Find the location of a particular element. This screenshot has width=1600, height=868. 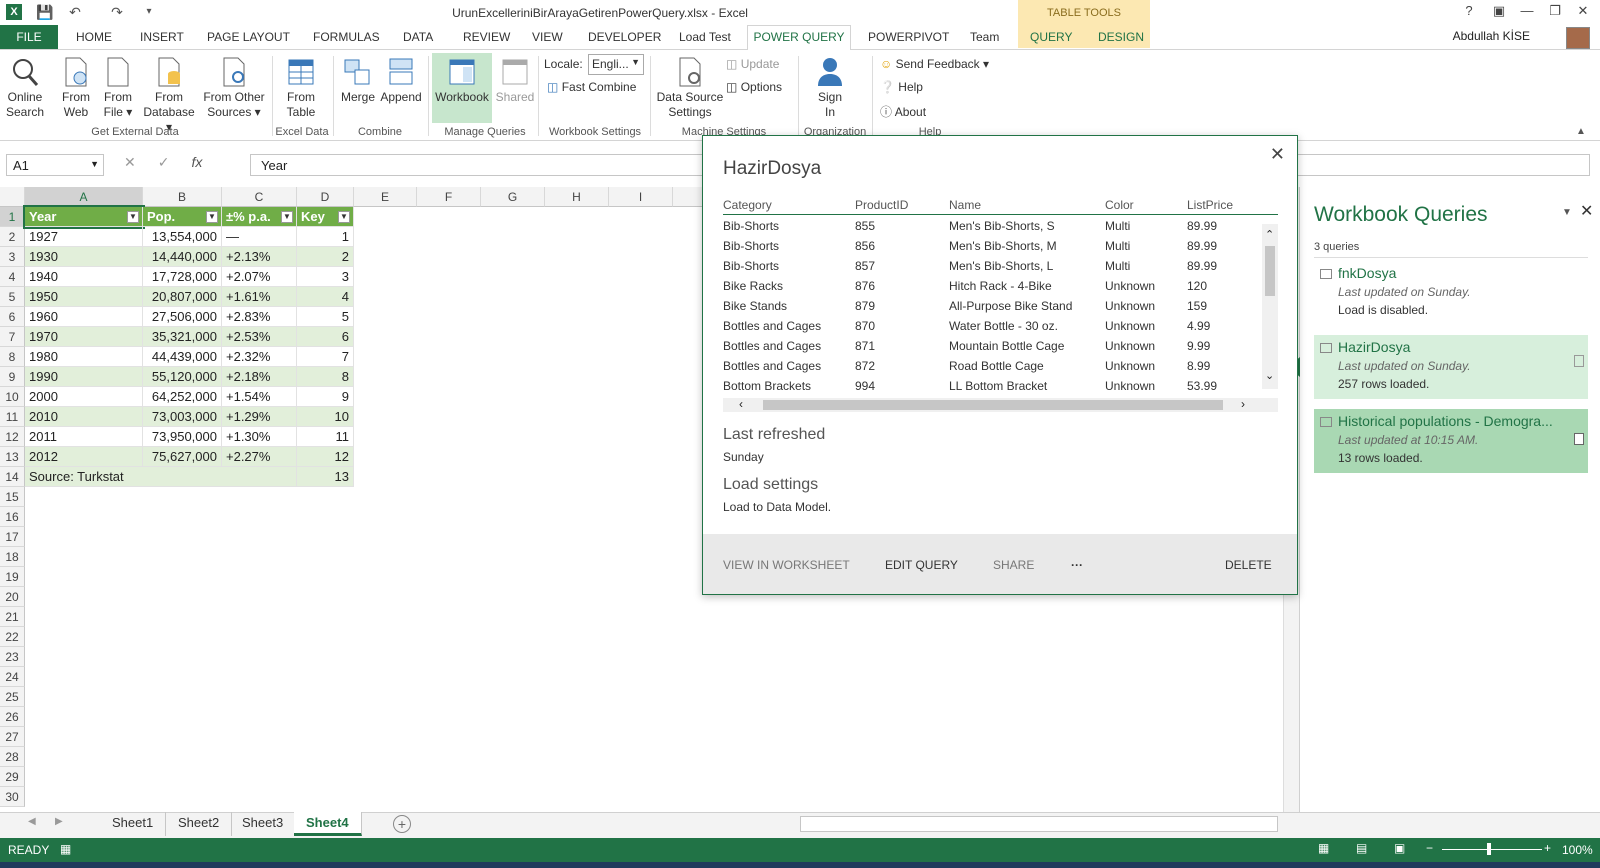

table-cell: 27,506,000 is located at coordinates (182, 317).